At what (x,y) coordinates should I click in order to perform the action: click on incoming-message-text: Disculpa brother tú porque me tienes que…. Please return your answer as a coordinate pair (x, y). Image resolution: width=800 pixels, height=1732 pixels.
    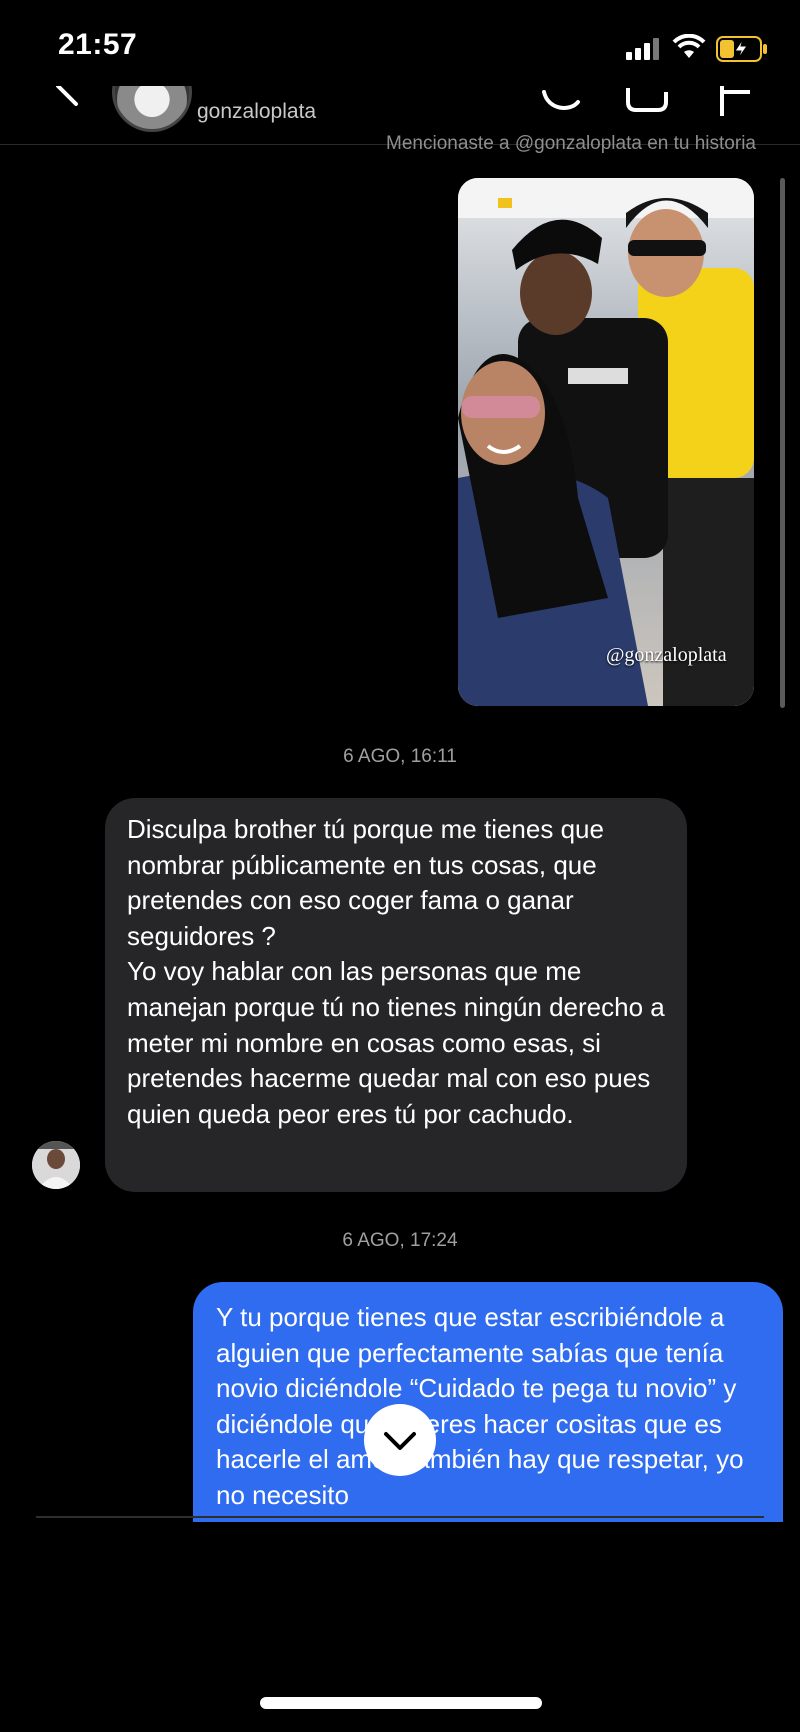
    Looking at the image, I should click on (407, 972).